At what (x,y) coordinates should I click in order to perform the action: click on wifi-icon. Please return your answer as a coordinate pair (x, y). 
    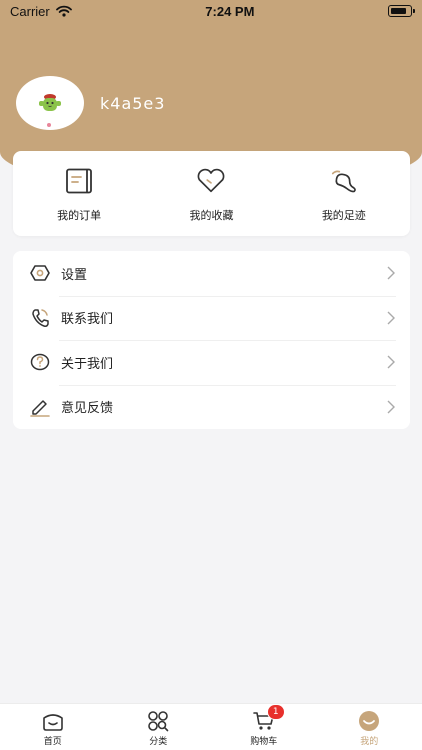
    Looking at the image, I should click on (63, 11).